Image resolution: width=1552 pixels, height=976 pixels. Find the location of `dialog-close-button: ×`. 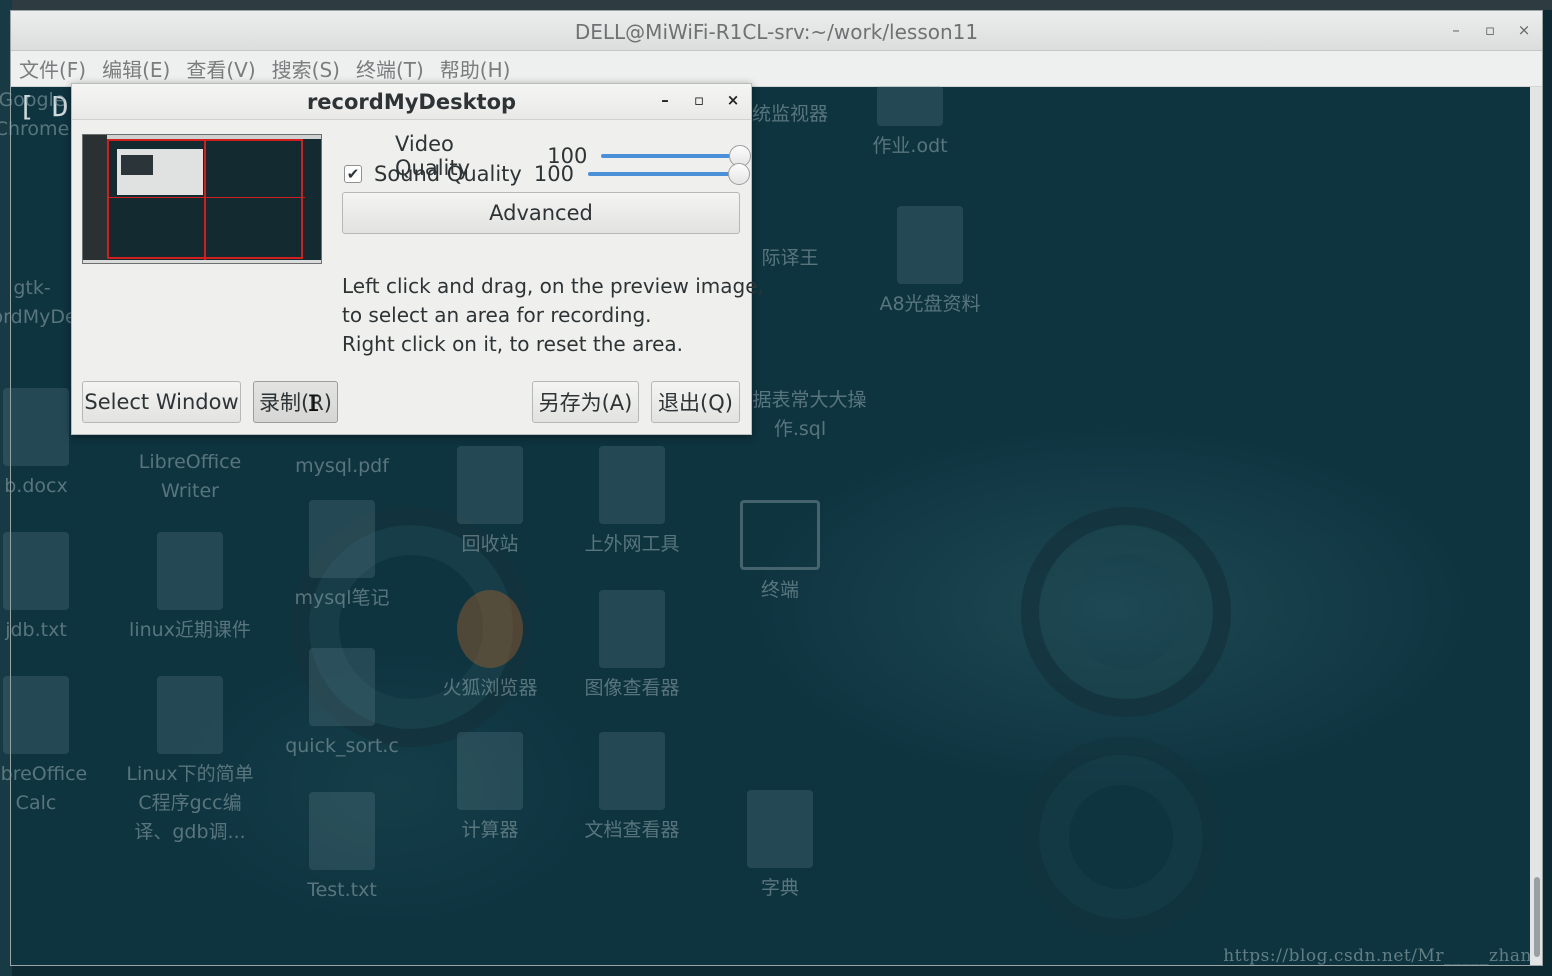

dialog-close-button: × is located at coordinates (733, 100).